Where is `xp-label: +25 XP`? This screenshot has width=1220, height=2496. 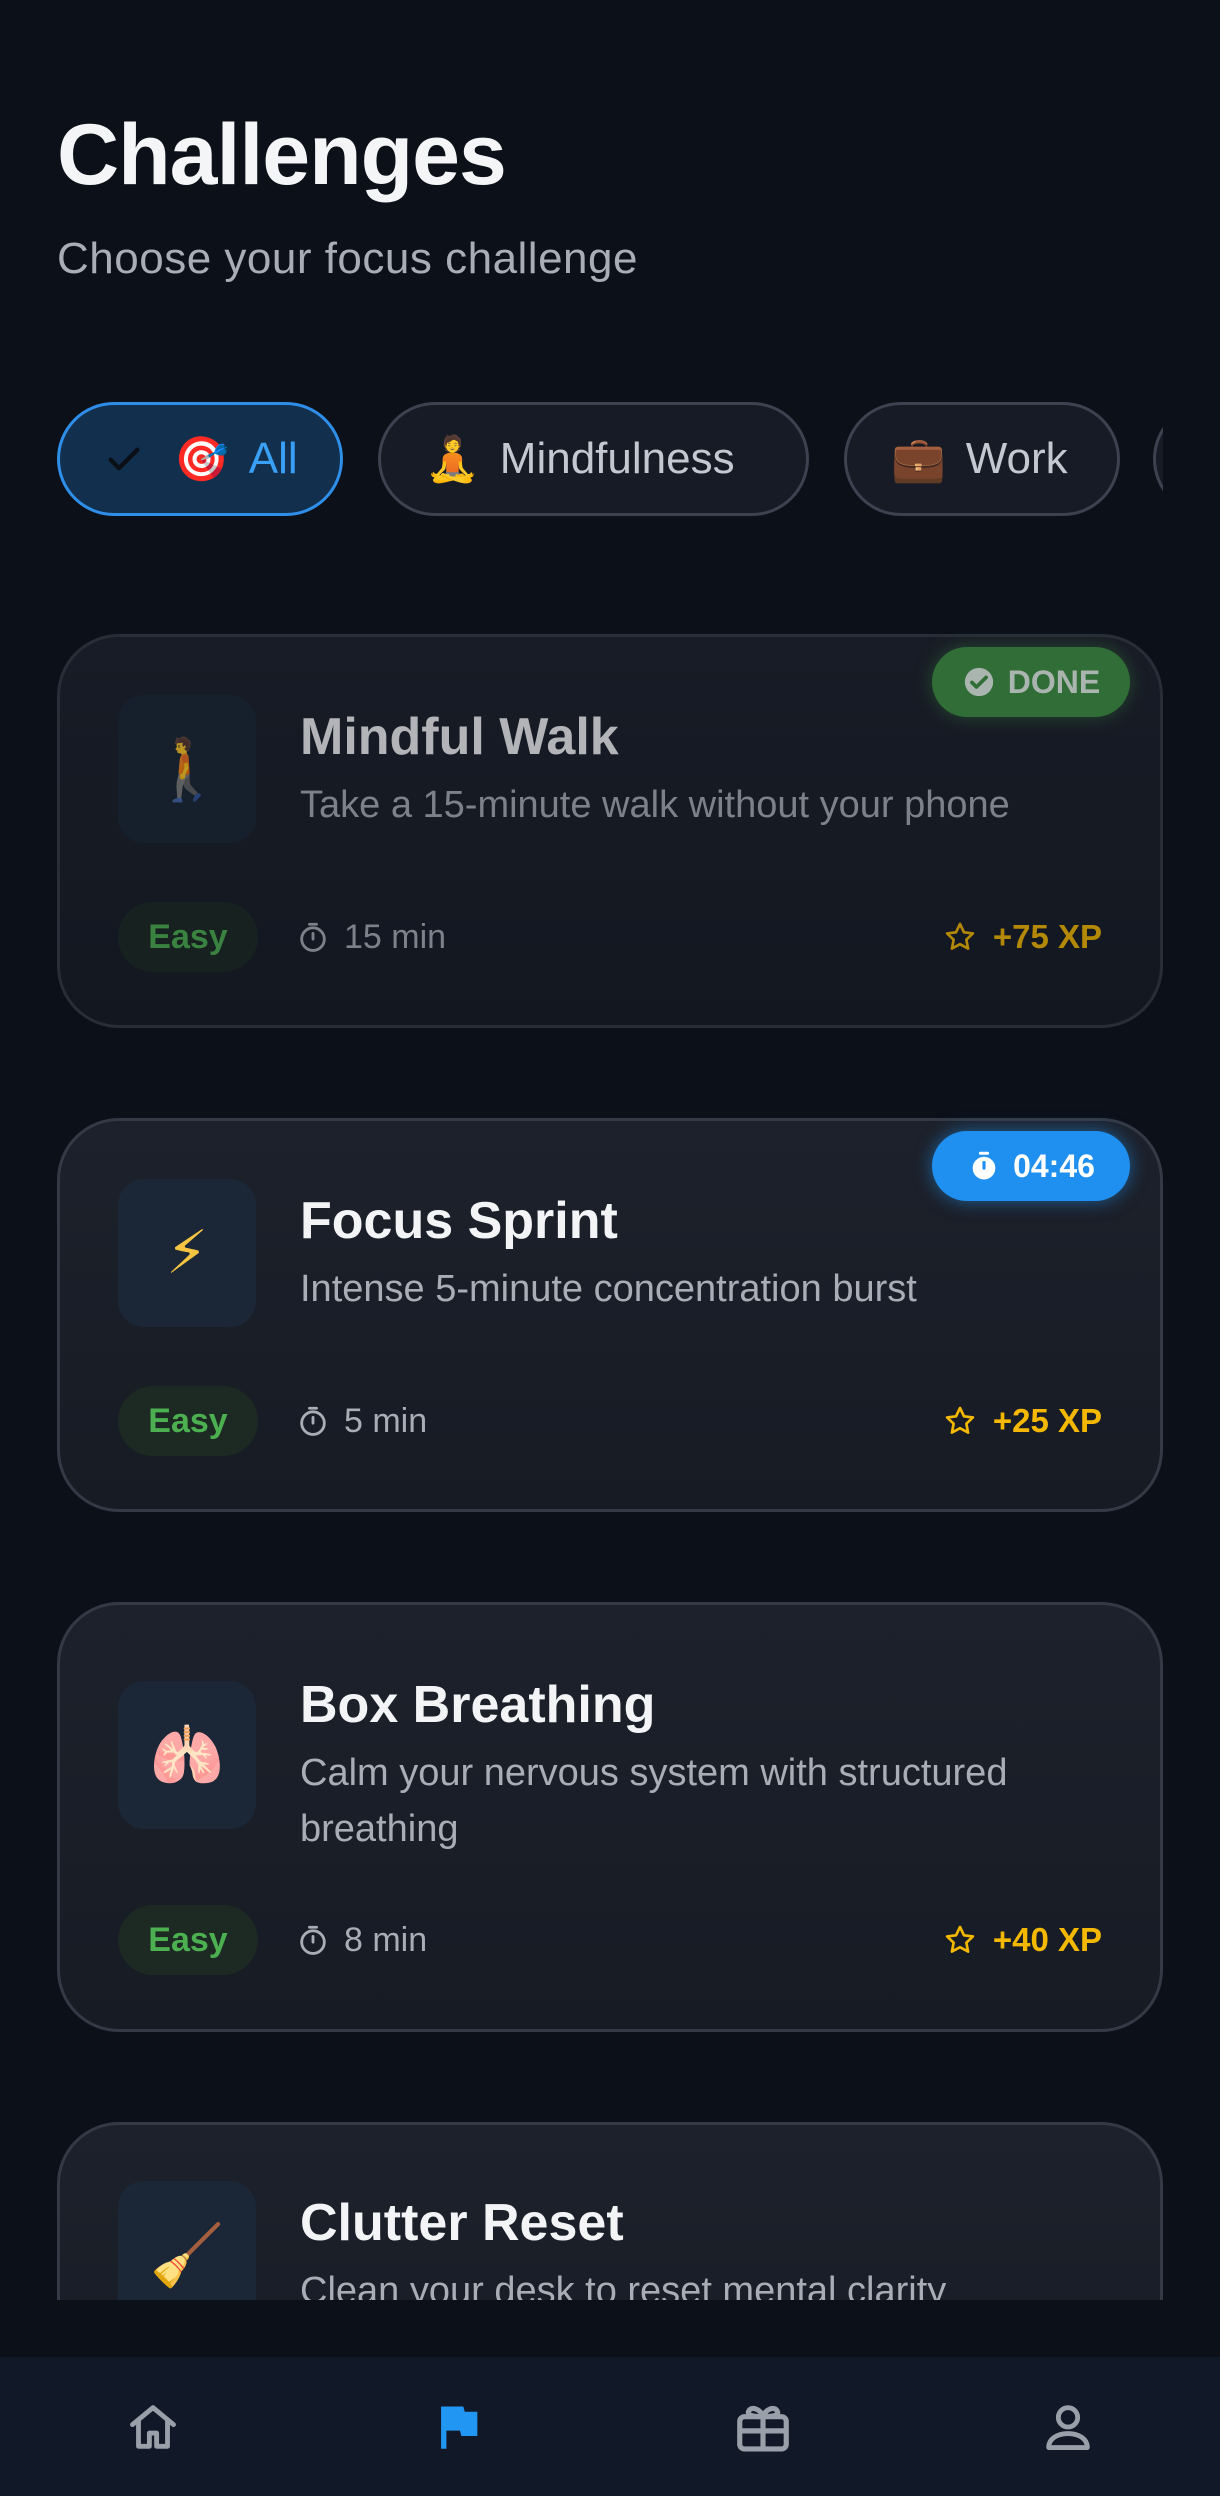 xp-label: +25 XP is located at coordinates (1047, 1420).